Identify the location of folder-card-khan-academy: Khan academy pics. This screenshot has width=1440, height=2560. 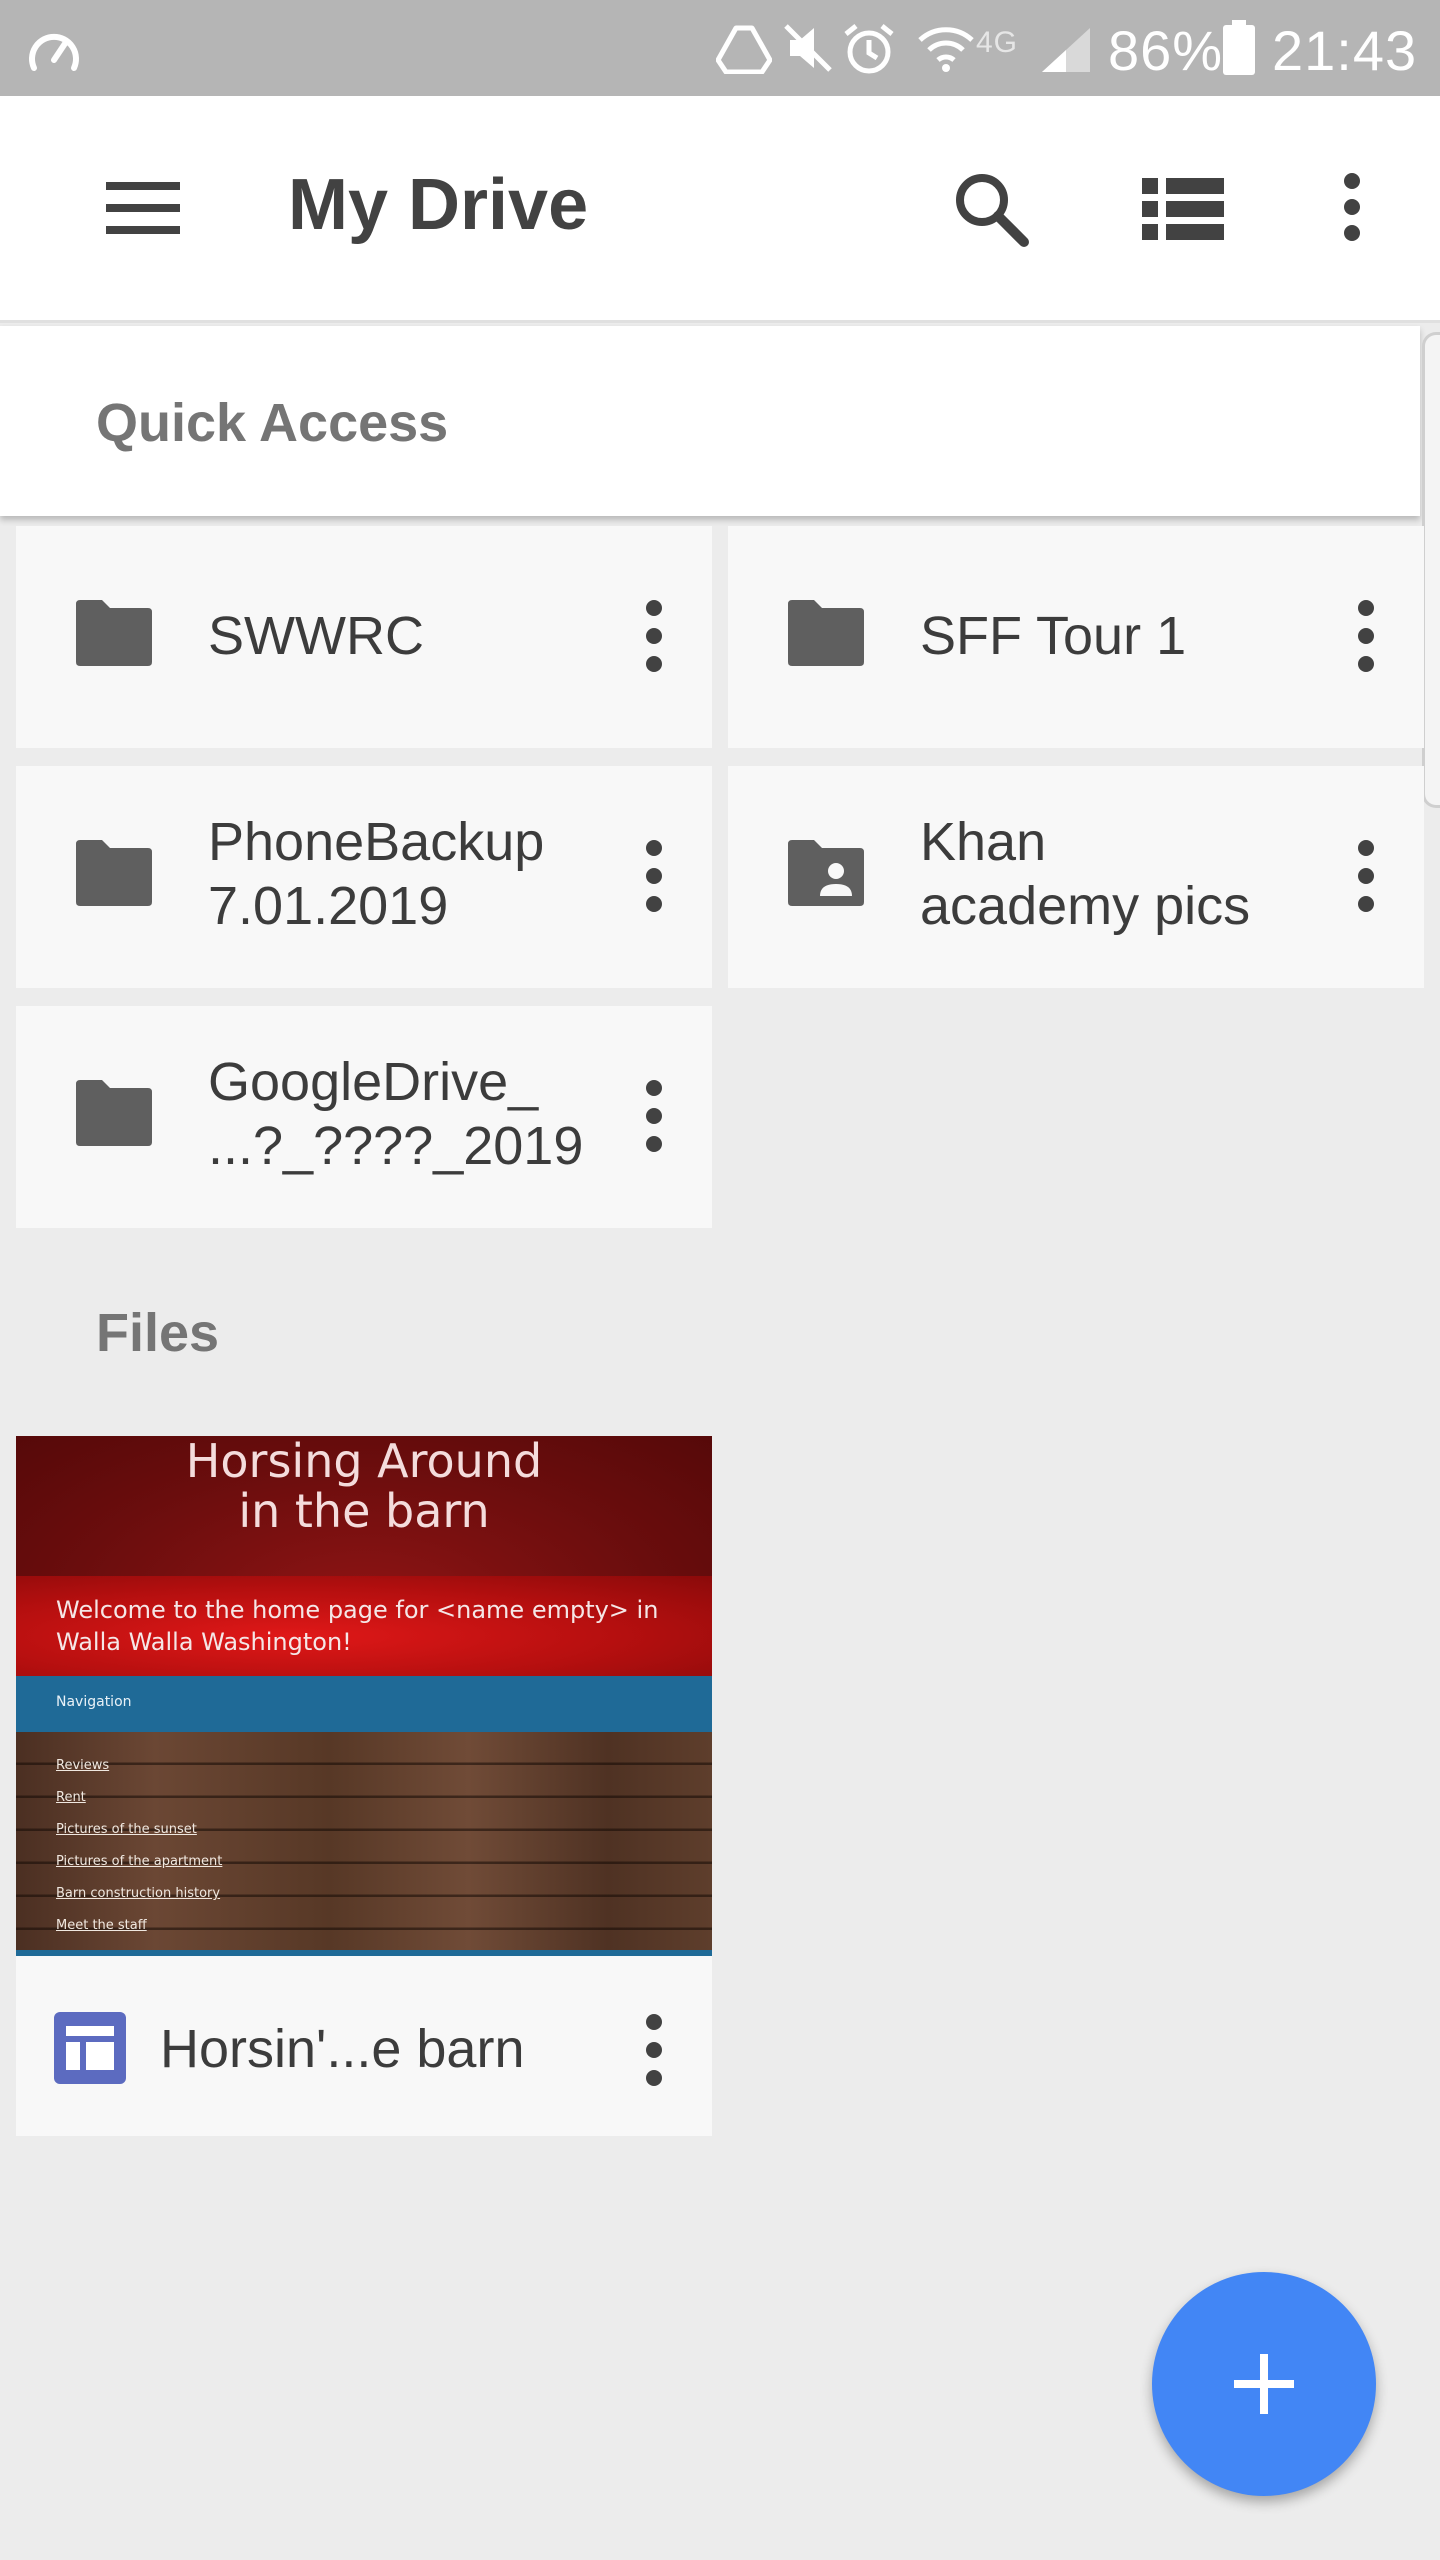
(1076, 877).